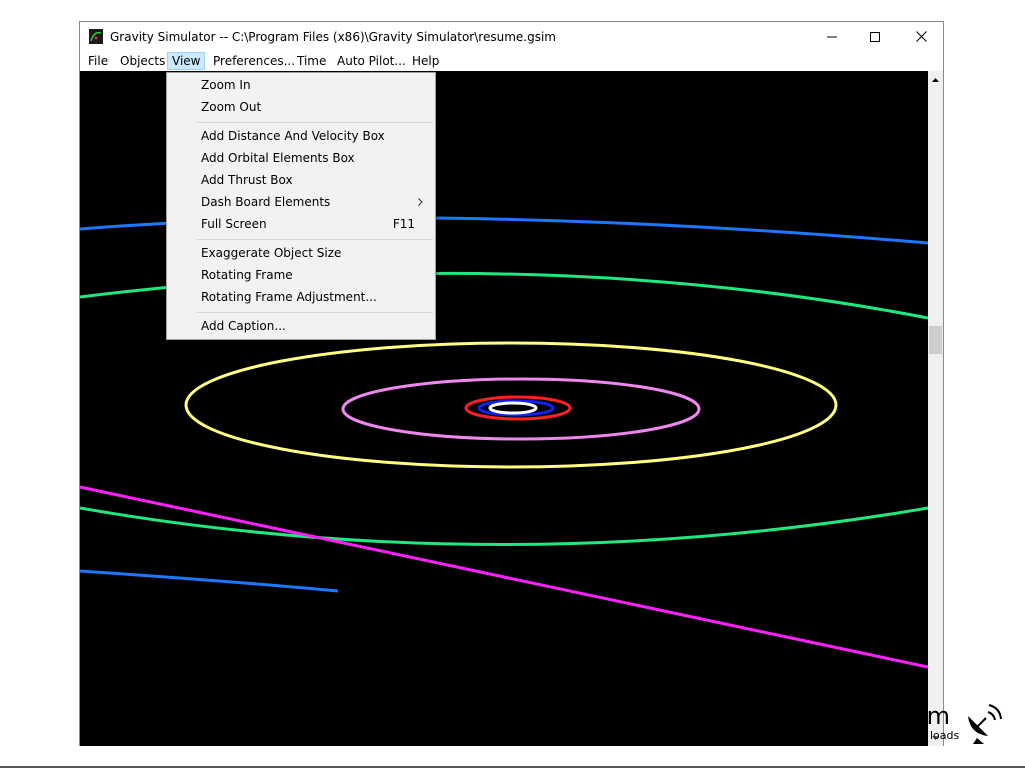  Describe the element at coordinates (96, 36) in the screenshot. I see `app-icon` at that location.